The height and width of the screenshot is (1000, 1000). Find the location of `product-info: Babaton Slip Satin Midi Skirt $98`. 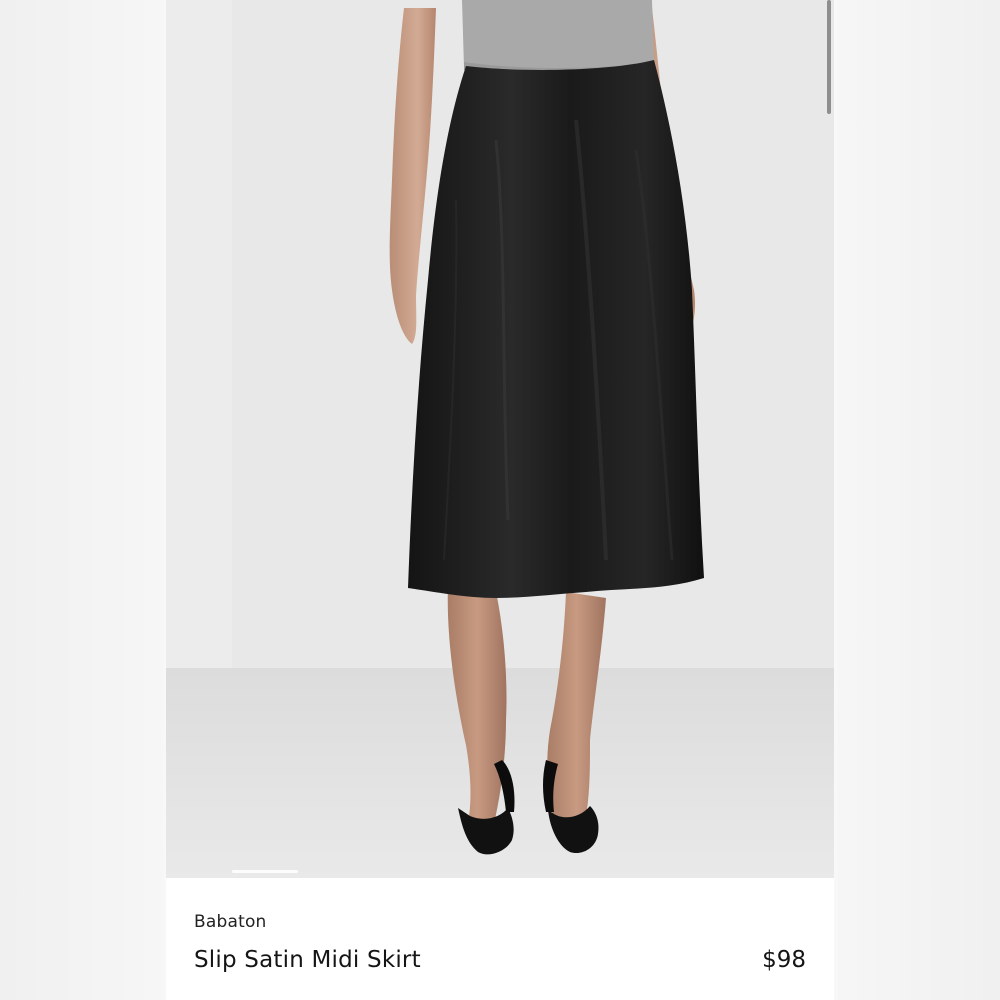

product-info: Babaton Slip Satin Midi Skirt $98 is located at coordinates (500, 939).